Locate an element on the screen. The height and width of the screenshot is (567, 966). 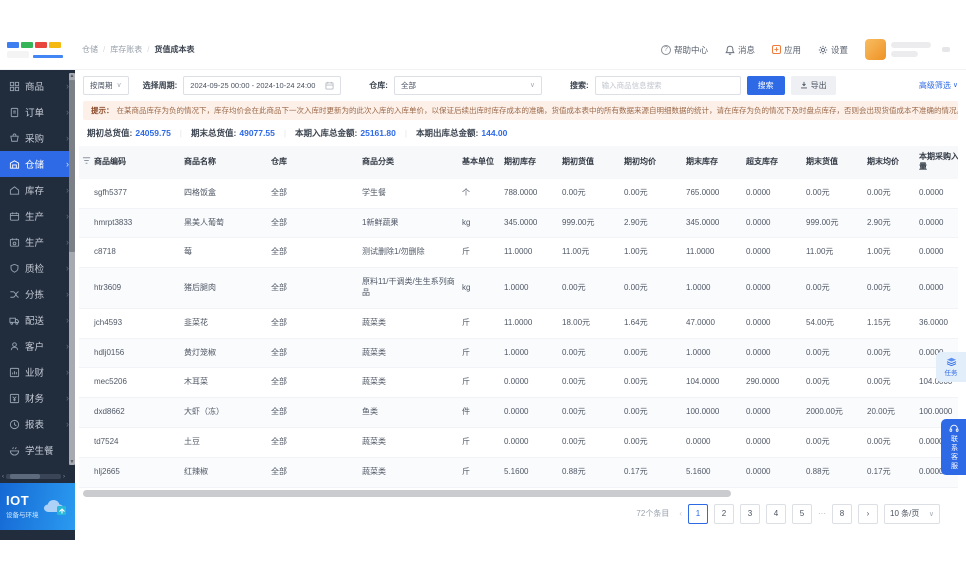
user-menu is located at coordinates (907, 49).